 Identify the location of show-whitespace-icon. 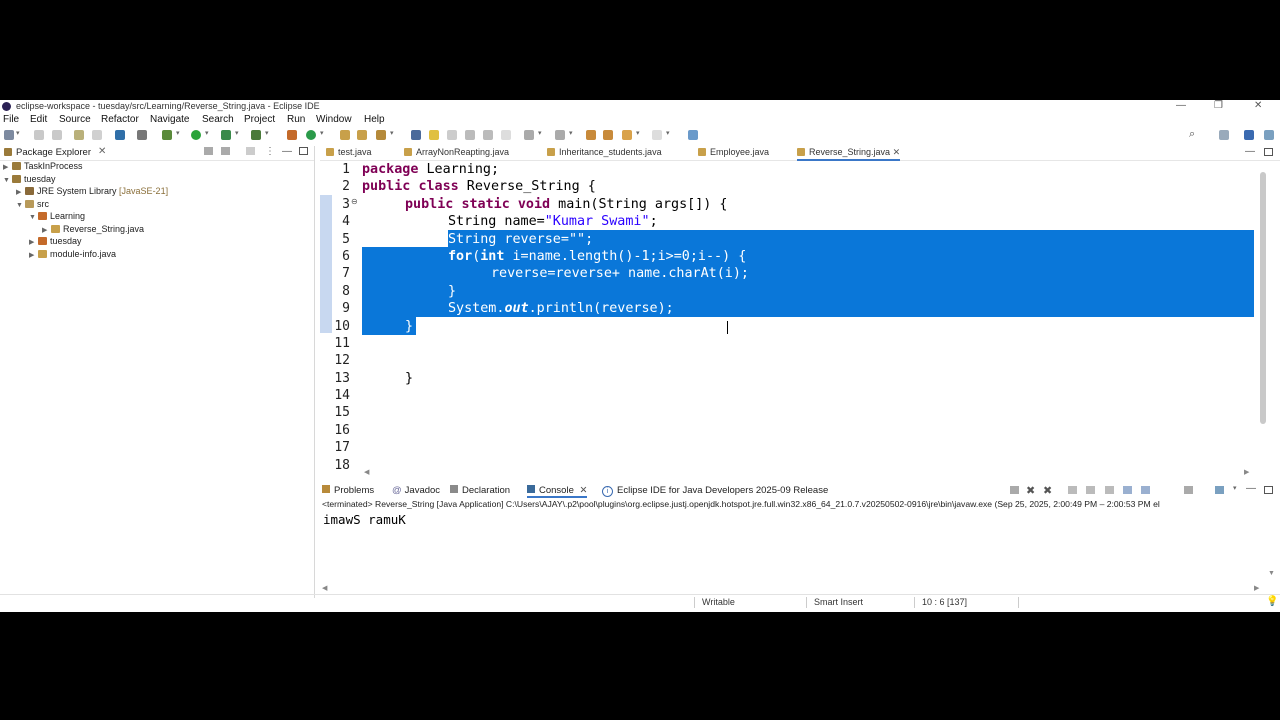
(488, 135).